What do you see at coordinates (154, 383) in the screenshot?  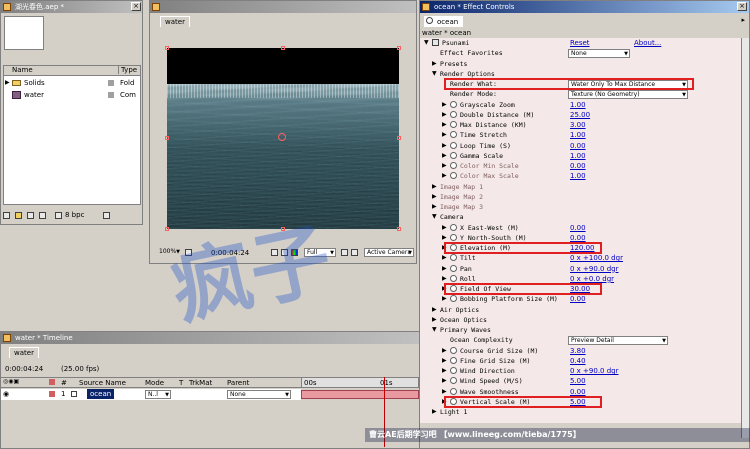 I see `mode-header: Mode` at bounding box center [154, 383].